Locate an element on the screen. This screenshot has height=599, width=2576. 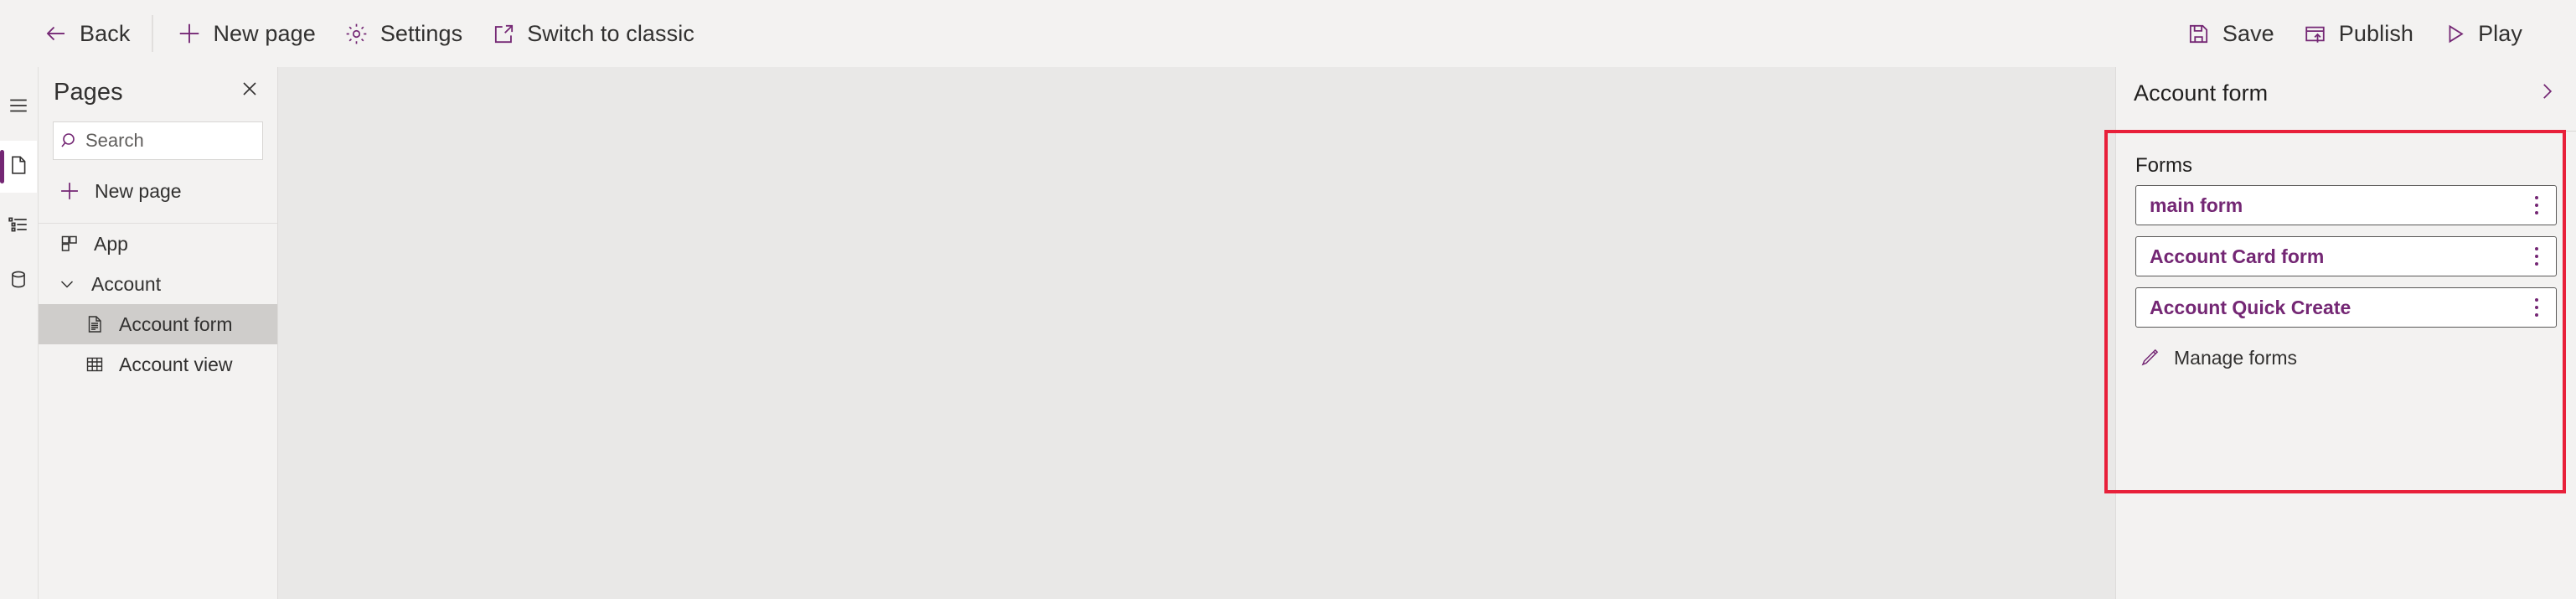
tree-item-account: Account is located at coordinates (158, 284).